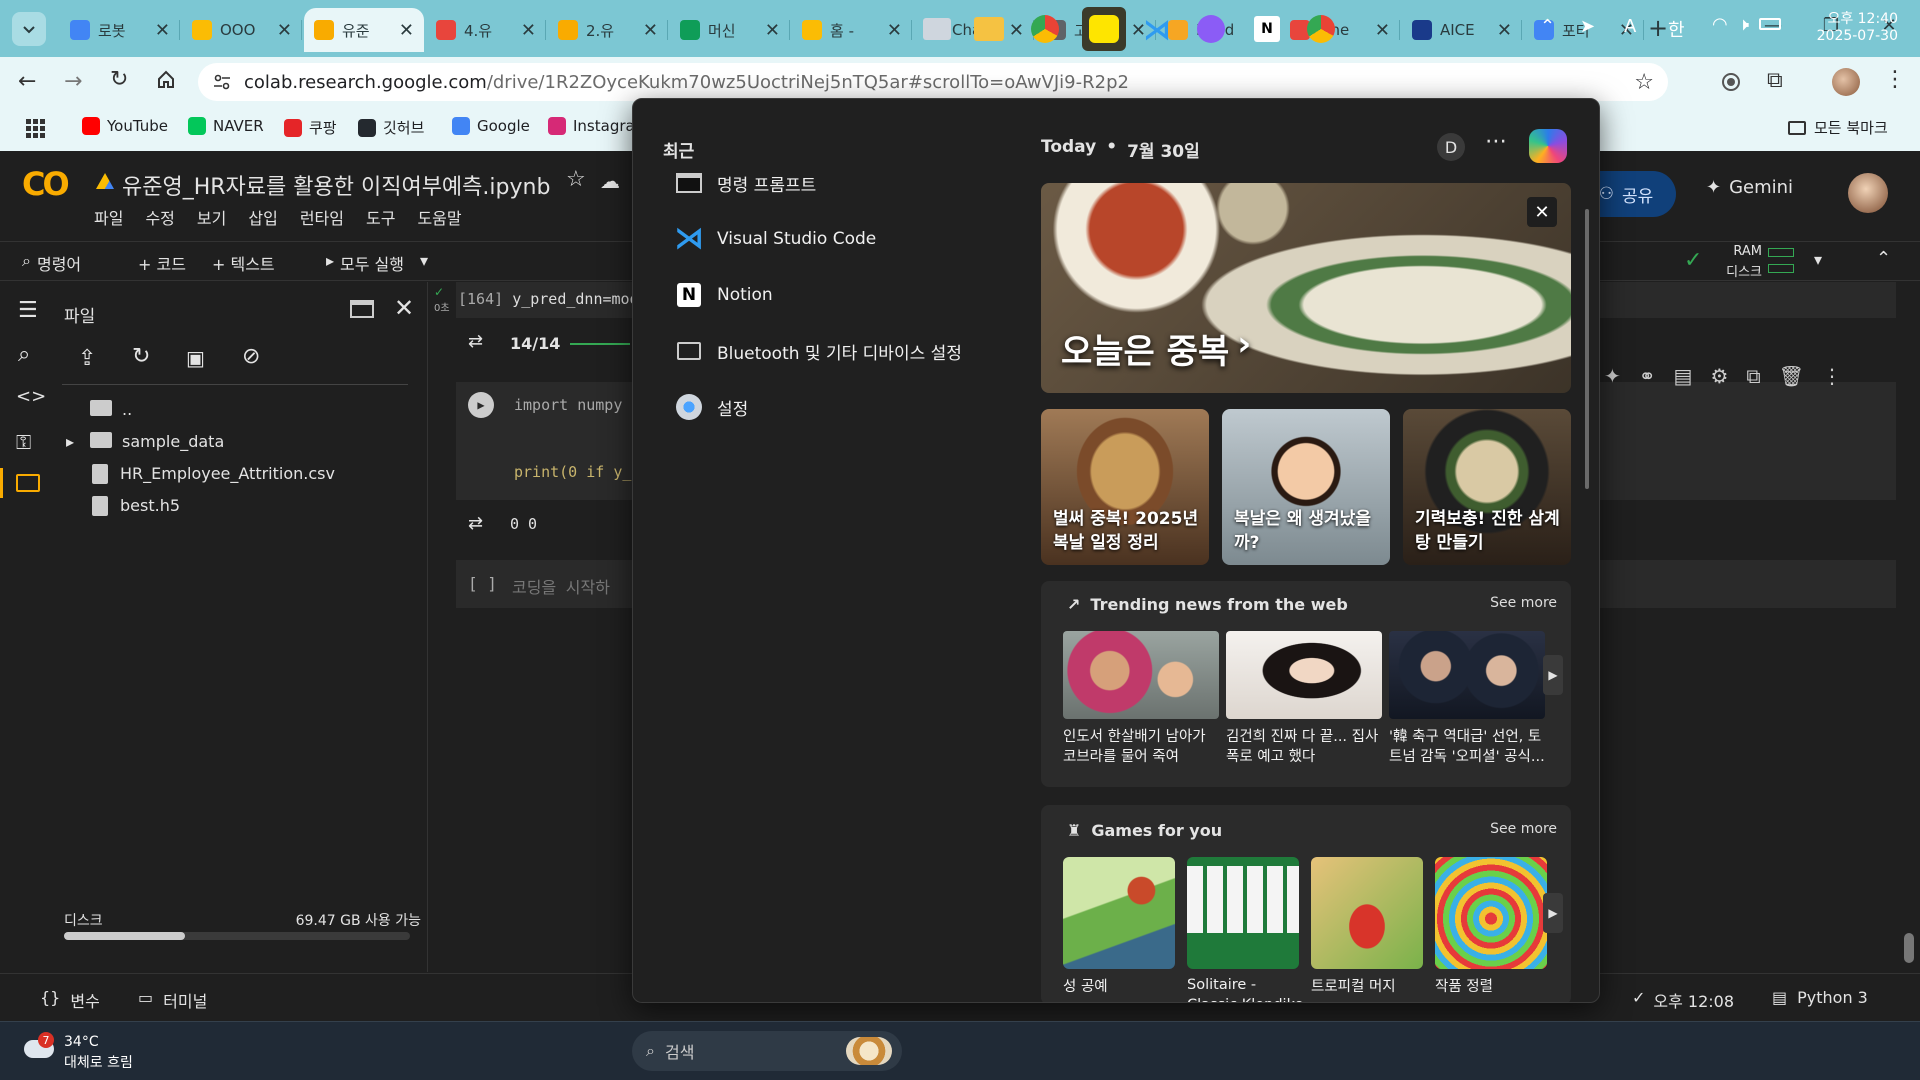  What do you see at coordinates (336, 185) in the screenshot?
I see `notebook-title: 유준영_HR자료를 활용한 이직여부예측.ipynb` at bounding box center [336, 185].